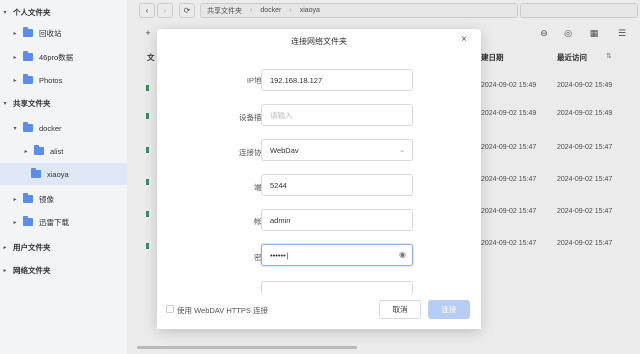 Image resolution: width=640 pixels, height=354 pixels. What do you see at coordinates (228, 187) in the screenshot?
I see `port-label: 端口` at bounding box center [228, 187].